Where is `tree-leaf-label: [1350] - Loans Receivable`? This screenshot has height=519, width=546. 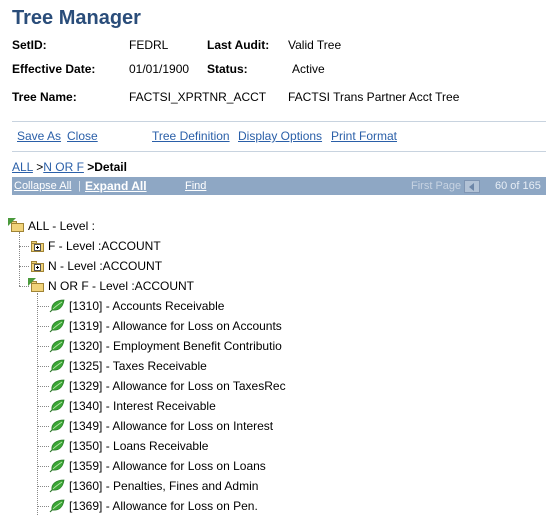
tree-leaf-label: [1350] - Loans Receivable is located at coordinates (139, 446).